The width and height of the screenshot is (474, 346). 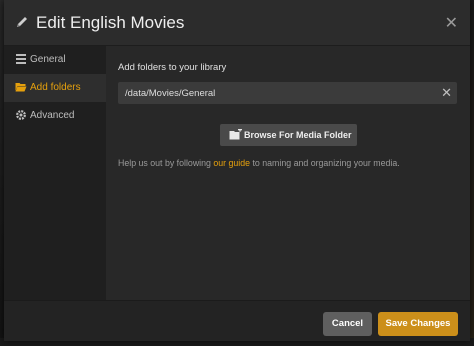 What do you see at coordinates (21, 59) in the screenshot?
I see `library-icon` at bounding box center [21, 59].